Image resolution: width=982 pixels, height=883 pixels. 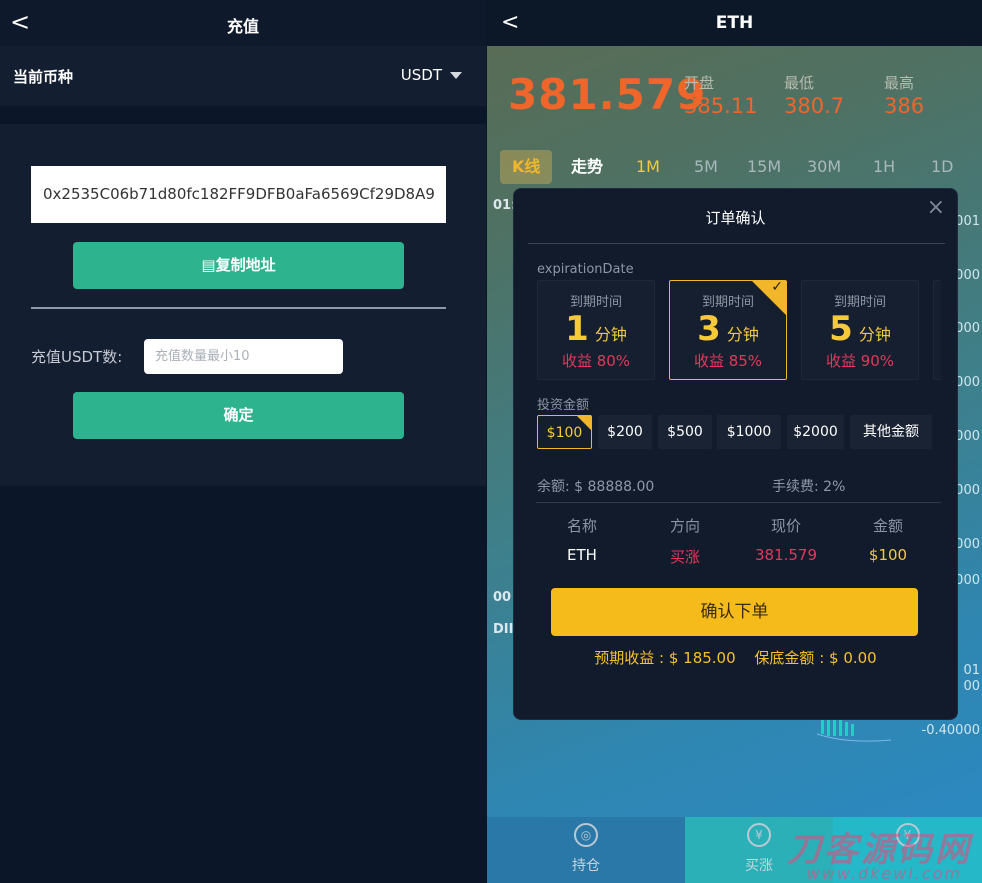 I want to click on invest-amount-label: 投资金额, so click(x=563, y=405).